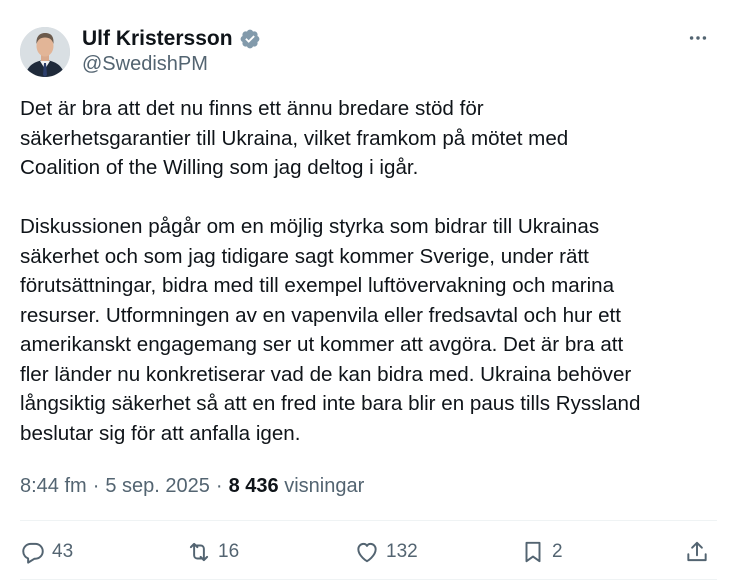 The width and height of the screenshot is (732, 588). I want to click on tweet-time: 8:44 fm, so click(53, 486).